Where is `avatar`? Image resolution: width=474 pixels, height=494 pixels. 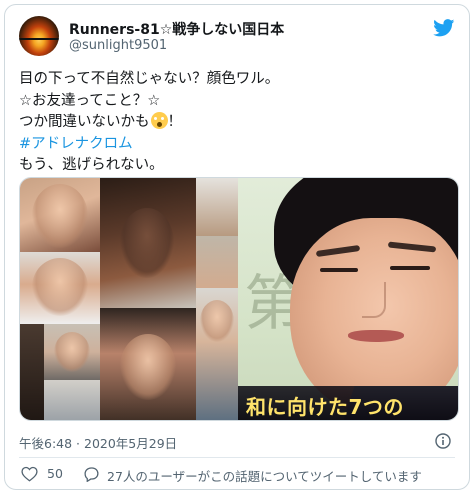 avatar is located at coordinates (39, 36).